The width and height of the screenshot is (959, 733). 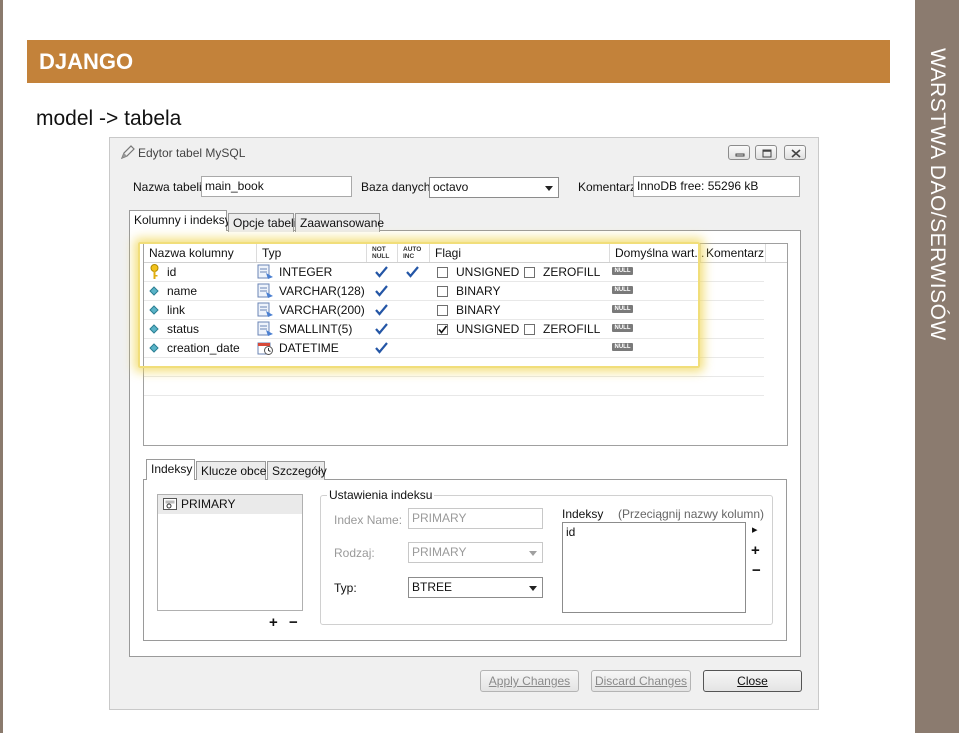 What do you see at coordinates (475, 587) in the screenshot?
I see `index-type-select: BTREE` at bounding box center [475, 587].